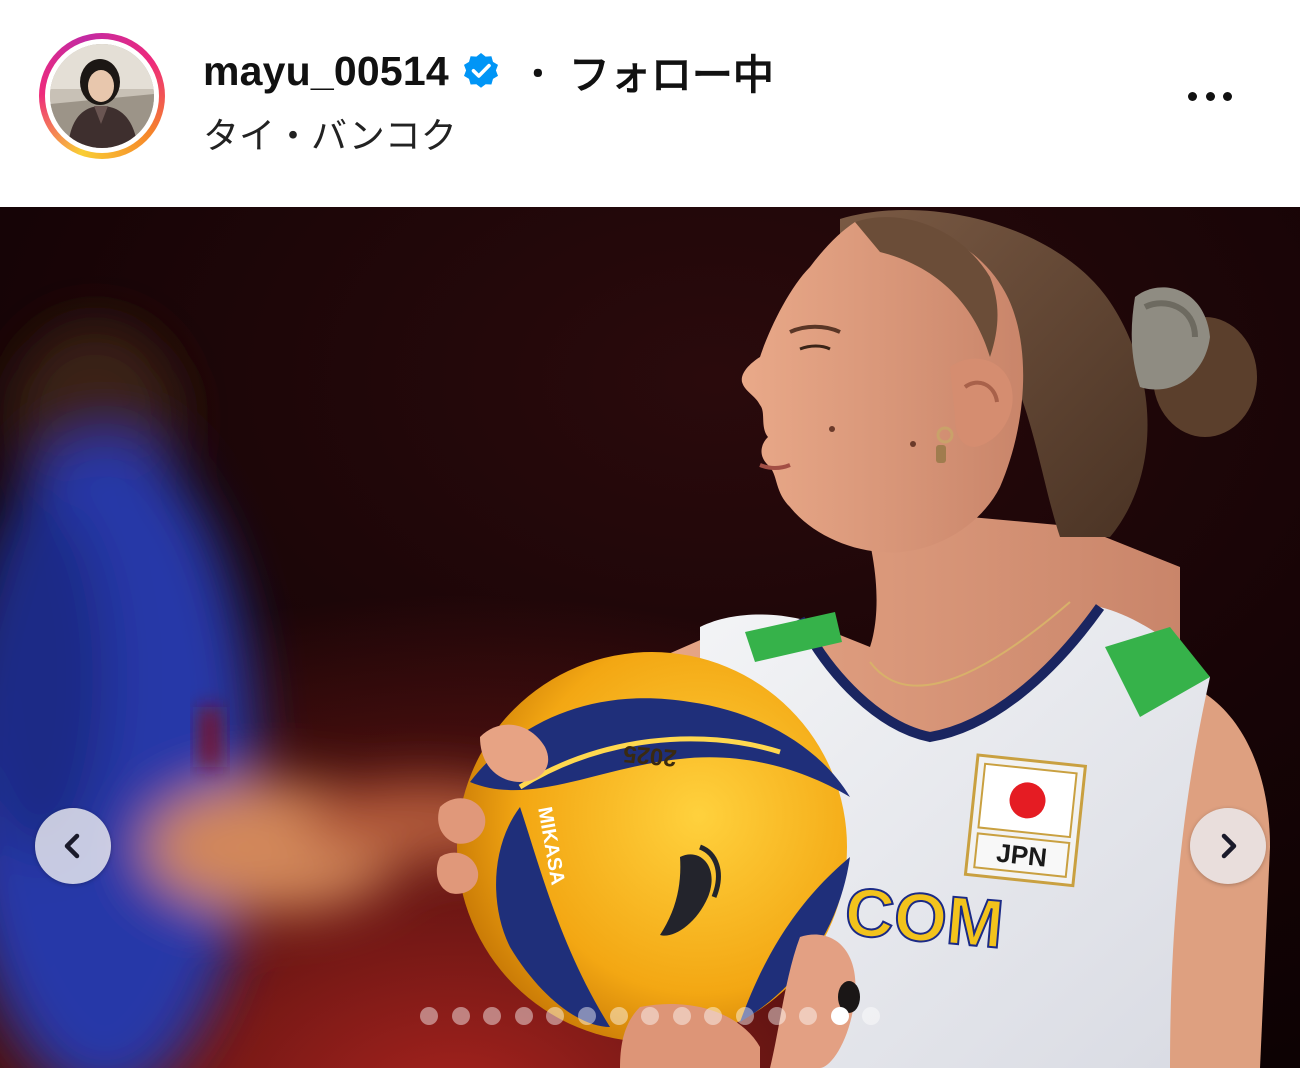 The height and width of the screenshot is (1068, 1300). I want to click on avatar-gap, so click(102, 96).